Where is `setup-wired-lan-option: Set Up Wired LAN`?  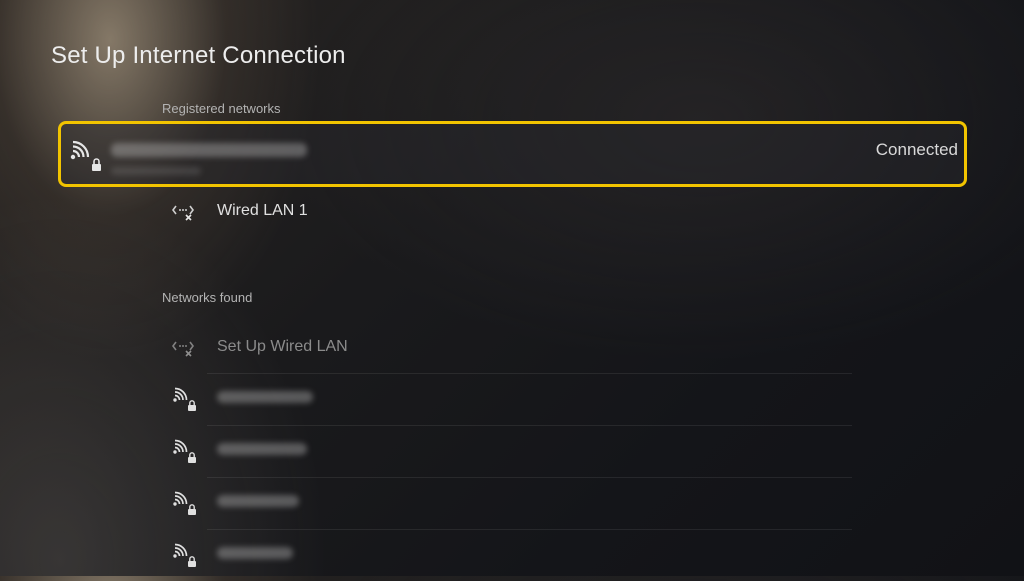
setup-wired-lan-option: Set Up Wired LAN is located at coordinates (507, 347).